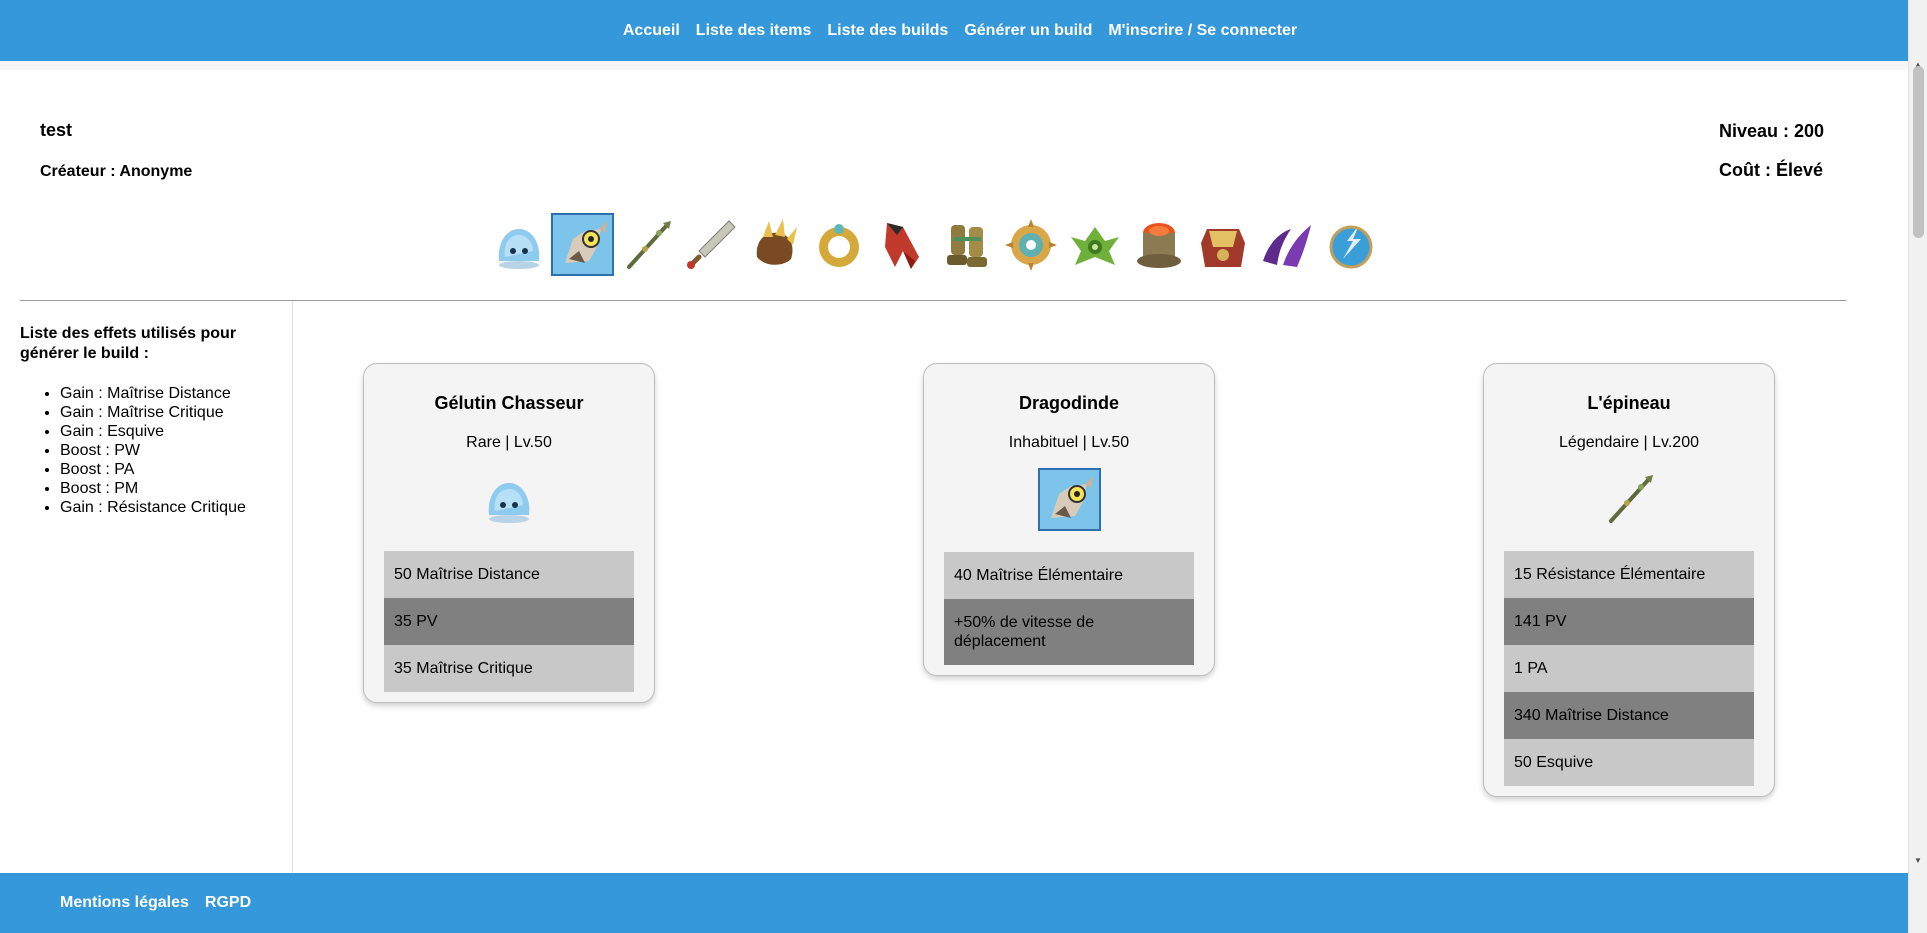 This screenshot has height=933, width=1927. I want to click on equipment-bar, so click(934, 244).